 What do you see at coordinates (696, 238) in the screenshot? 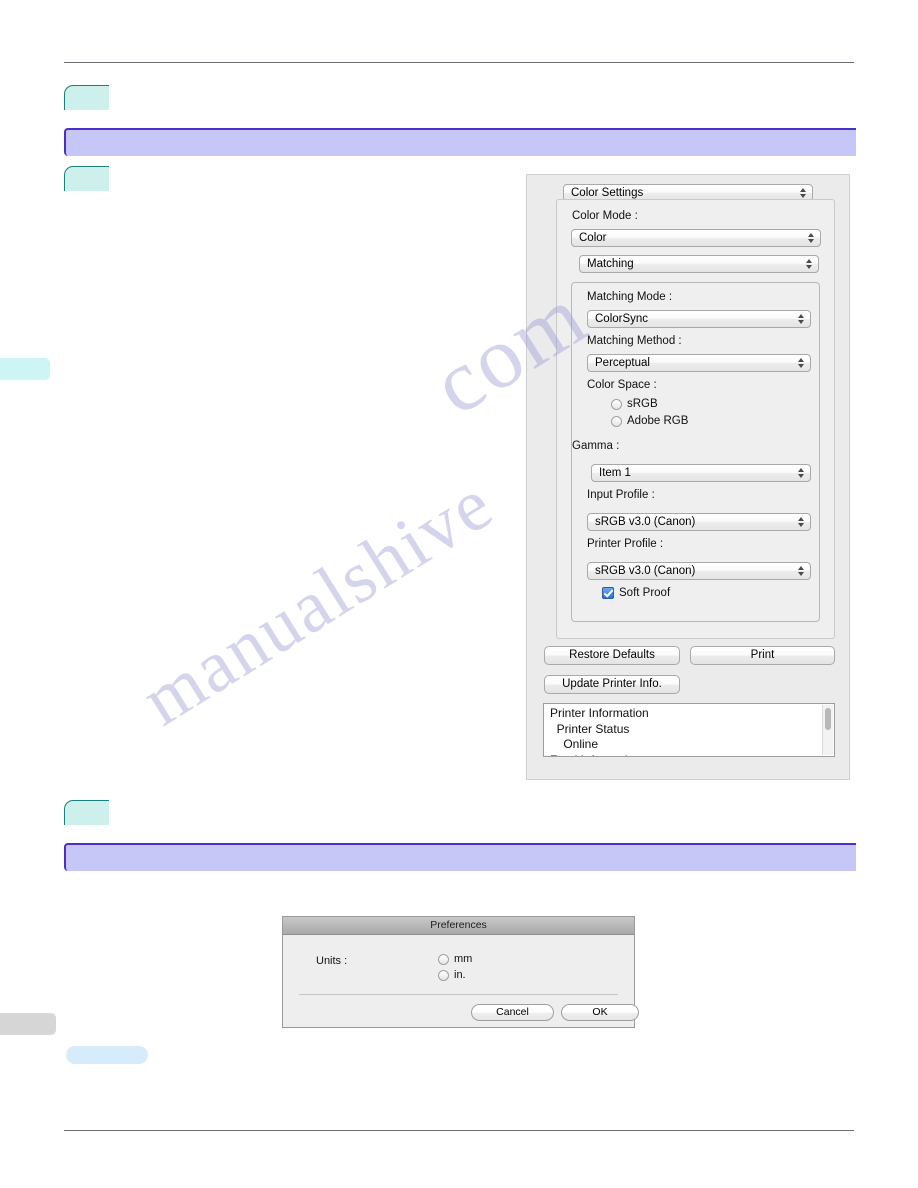
I see `color-mode-popup: Color` at bounding box center [696, 238].